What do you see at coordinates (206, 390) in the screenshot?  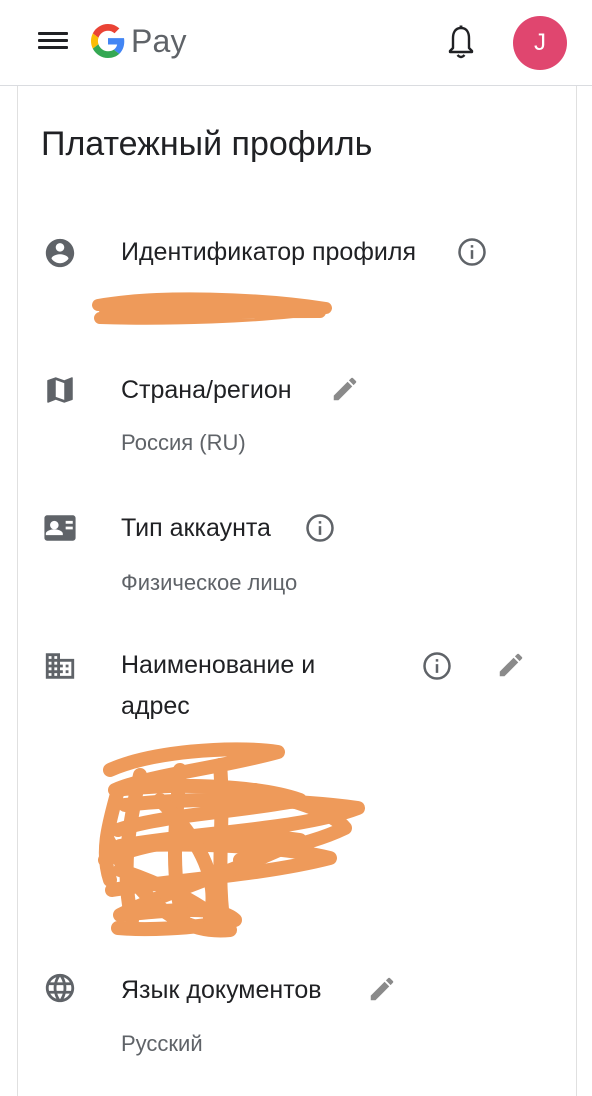 I see `country-label: Страна/регион` at bounding box center [206, 390].